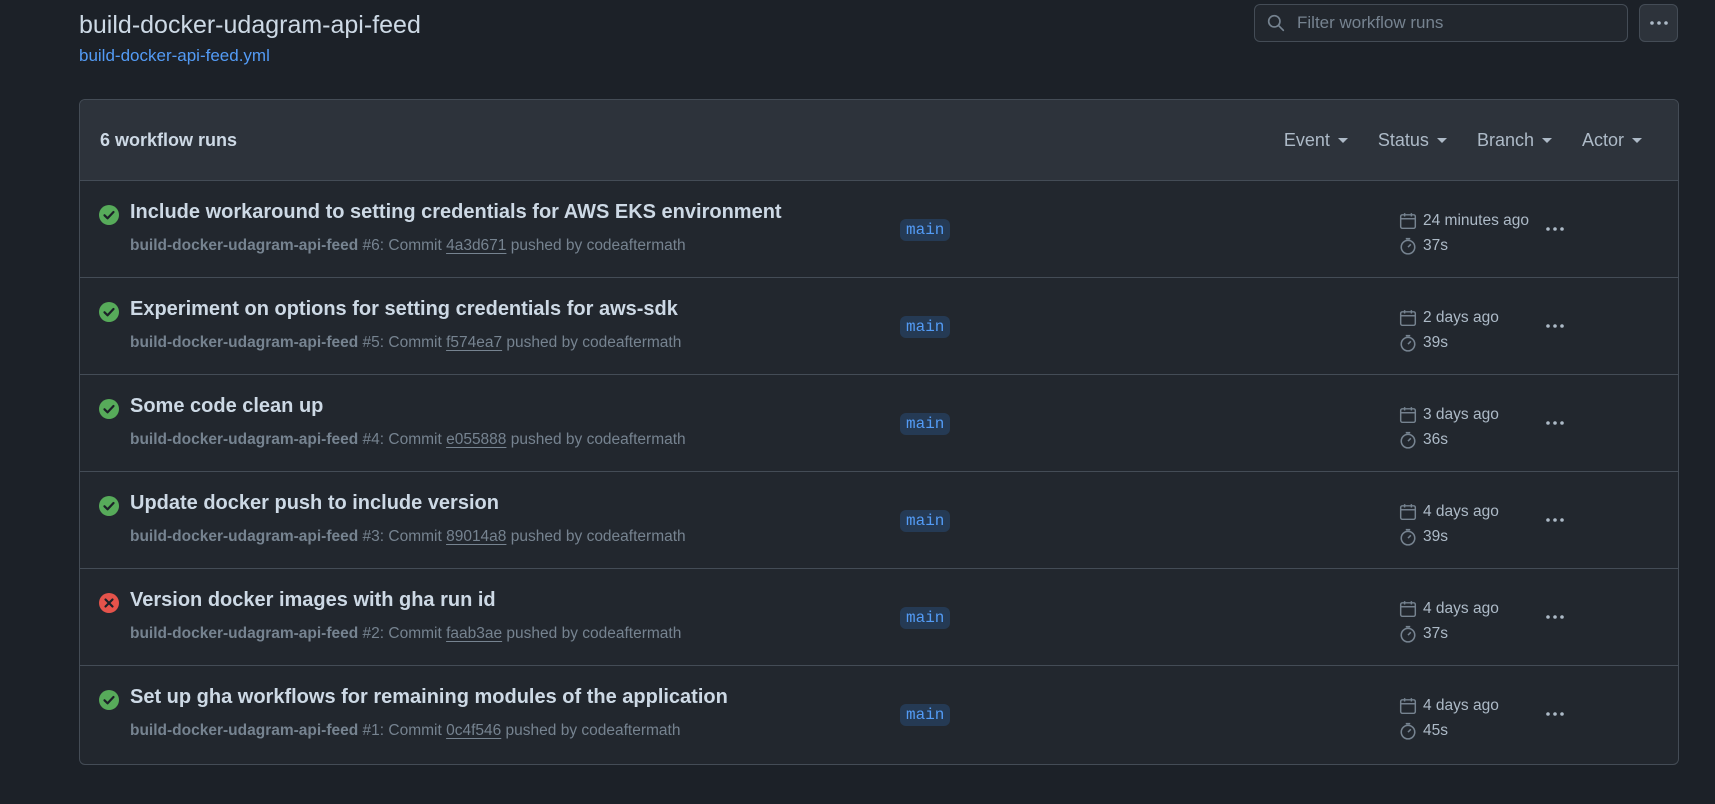  What do you see at coordinates (1276, 23) in the screenshot?
I see `search-icon` at bounding box center [1276, 23].